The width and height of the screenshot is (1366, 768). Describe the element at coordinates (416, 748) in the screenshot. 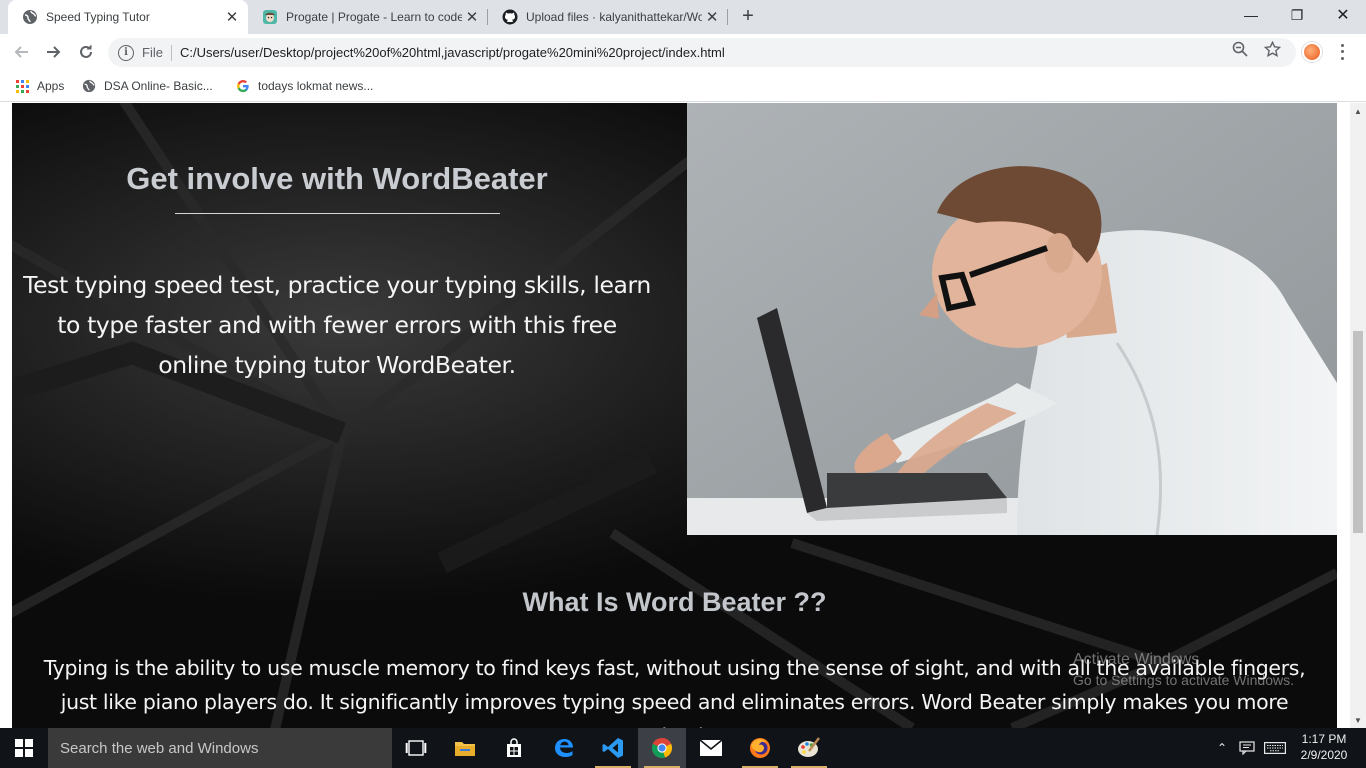

I see `task-view-icon` at that location.